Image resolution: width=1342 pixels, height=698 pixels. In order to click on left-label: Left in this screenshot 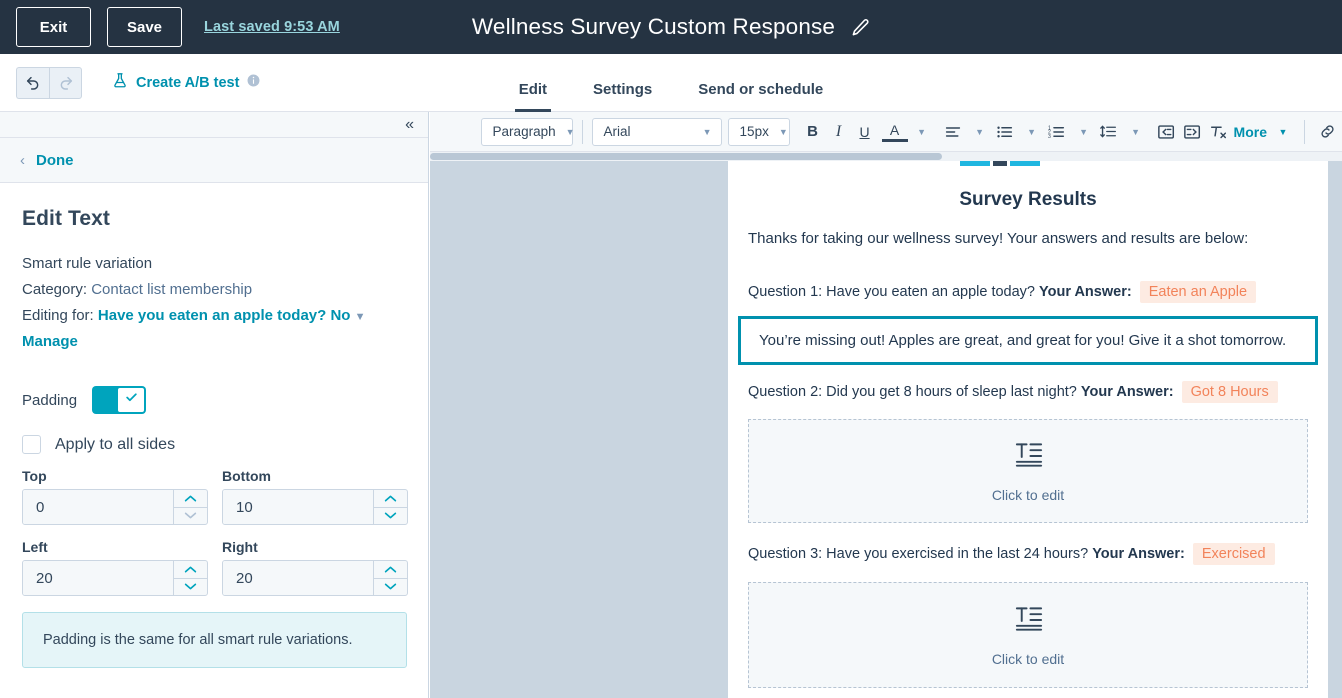, I will do `click(35, 547)`.